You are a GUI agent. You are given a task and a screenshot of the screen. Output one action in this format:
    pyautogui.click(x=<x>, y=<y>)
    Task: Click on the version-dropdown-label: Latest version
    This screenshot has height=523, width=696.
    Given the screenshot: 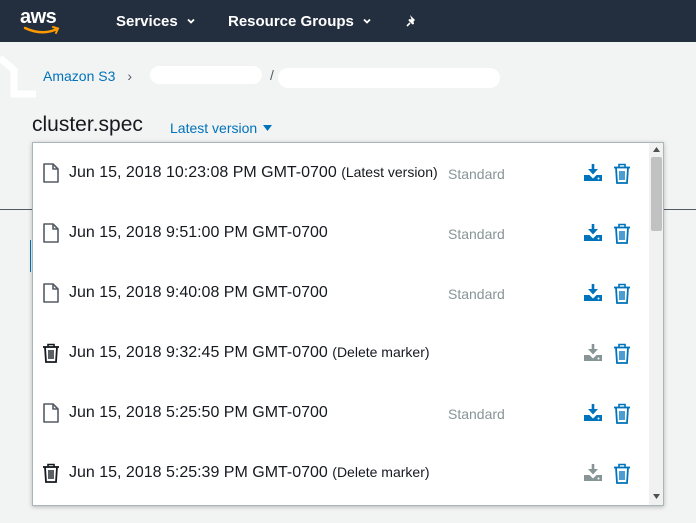 What is the action you would take?
    pyautogui.click(x=214, y=128)
    